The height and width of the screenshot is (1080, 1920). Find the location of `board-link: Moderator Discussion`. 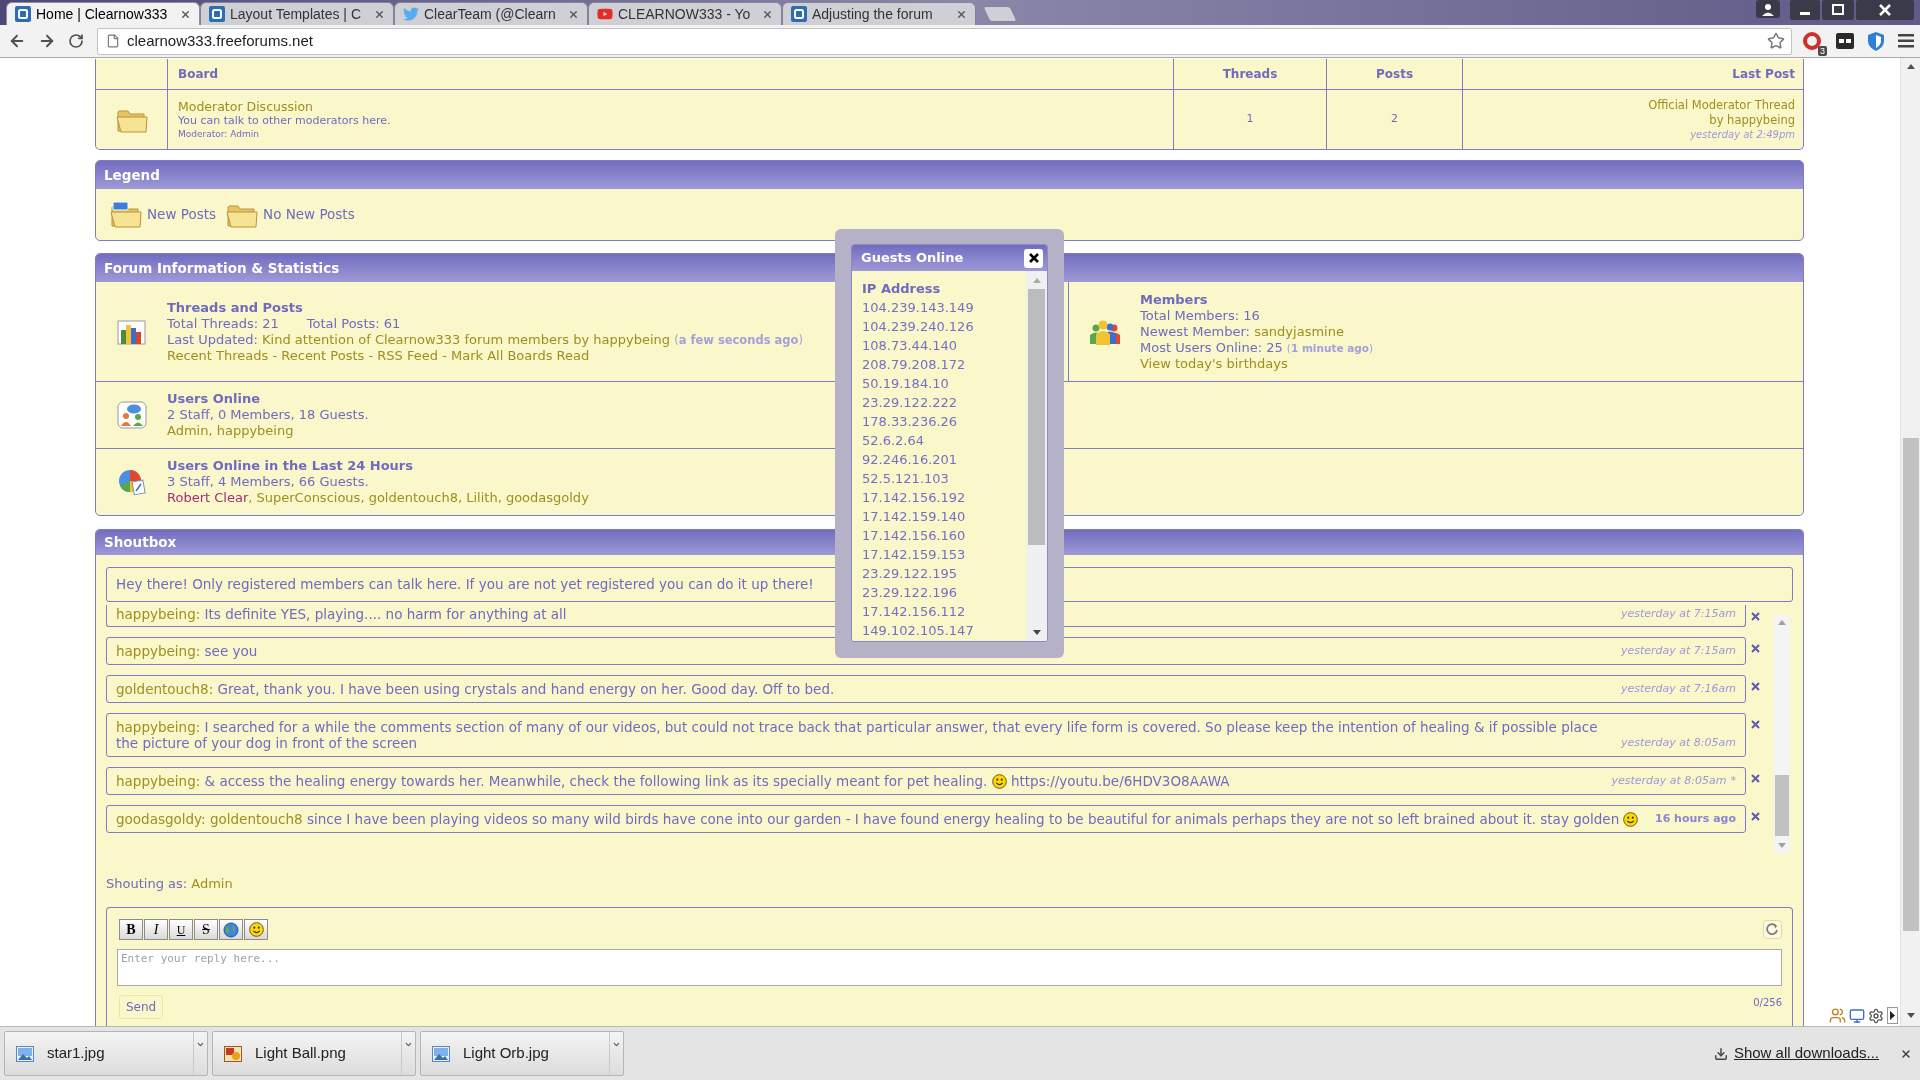

board-link: Moderator Discussion is located at coordinates (245, 106).